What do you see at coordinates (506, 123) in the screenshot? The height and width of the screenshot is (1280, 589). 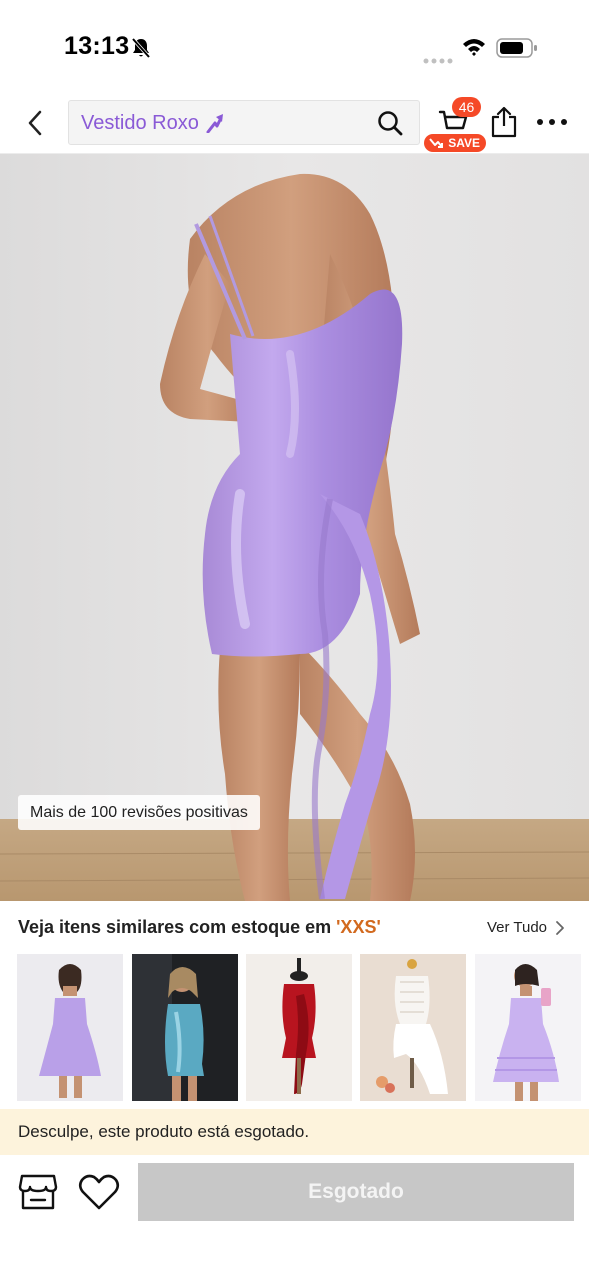 I see `share-icon` at bounding box center [506, 123].